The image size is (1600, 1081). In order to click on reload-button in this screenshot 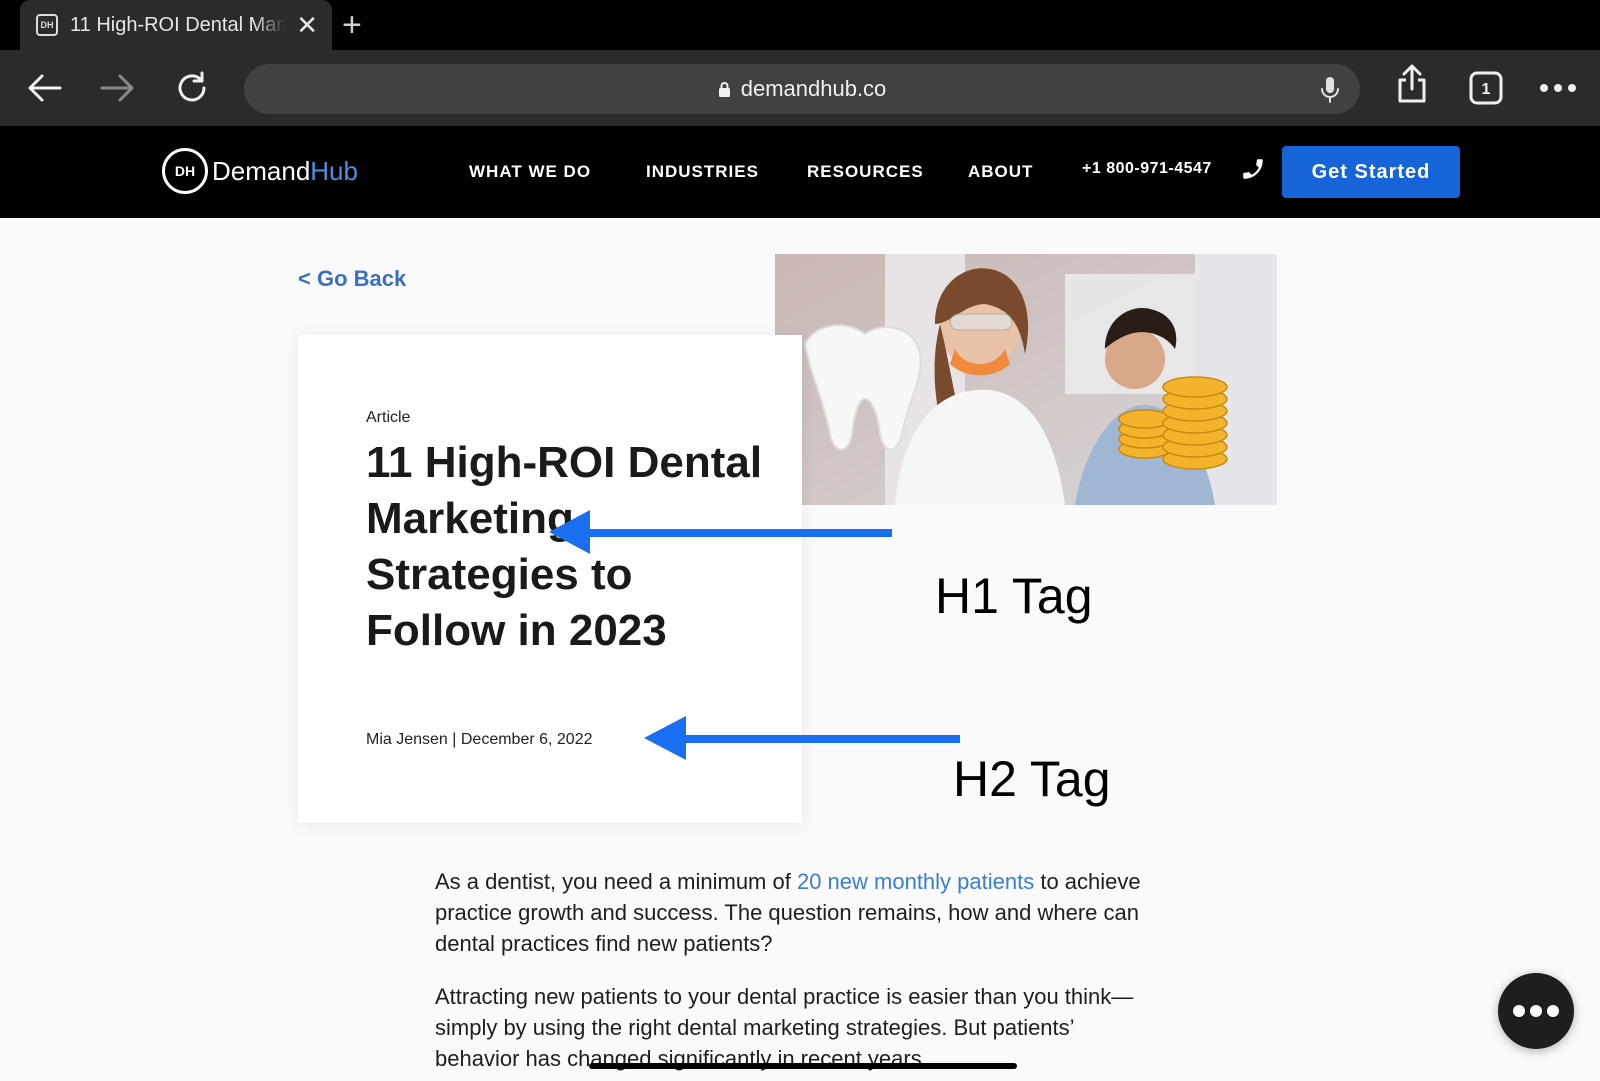, I will do `click(192, 88)`.